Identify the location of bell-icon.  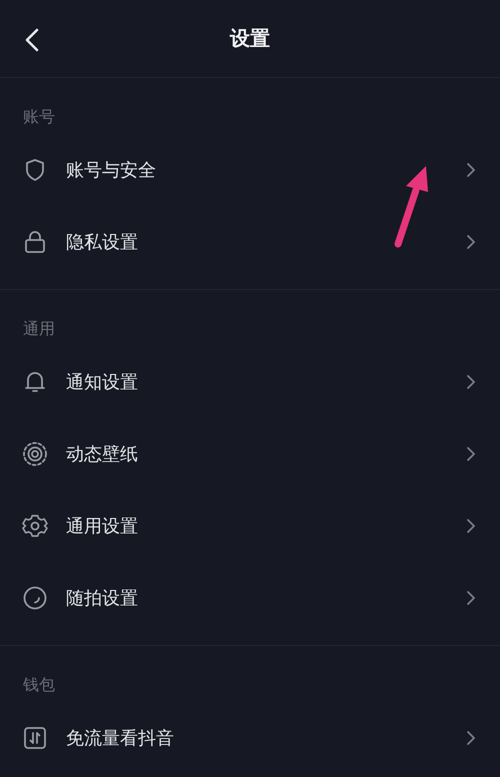
(35, 382).